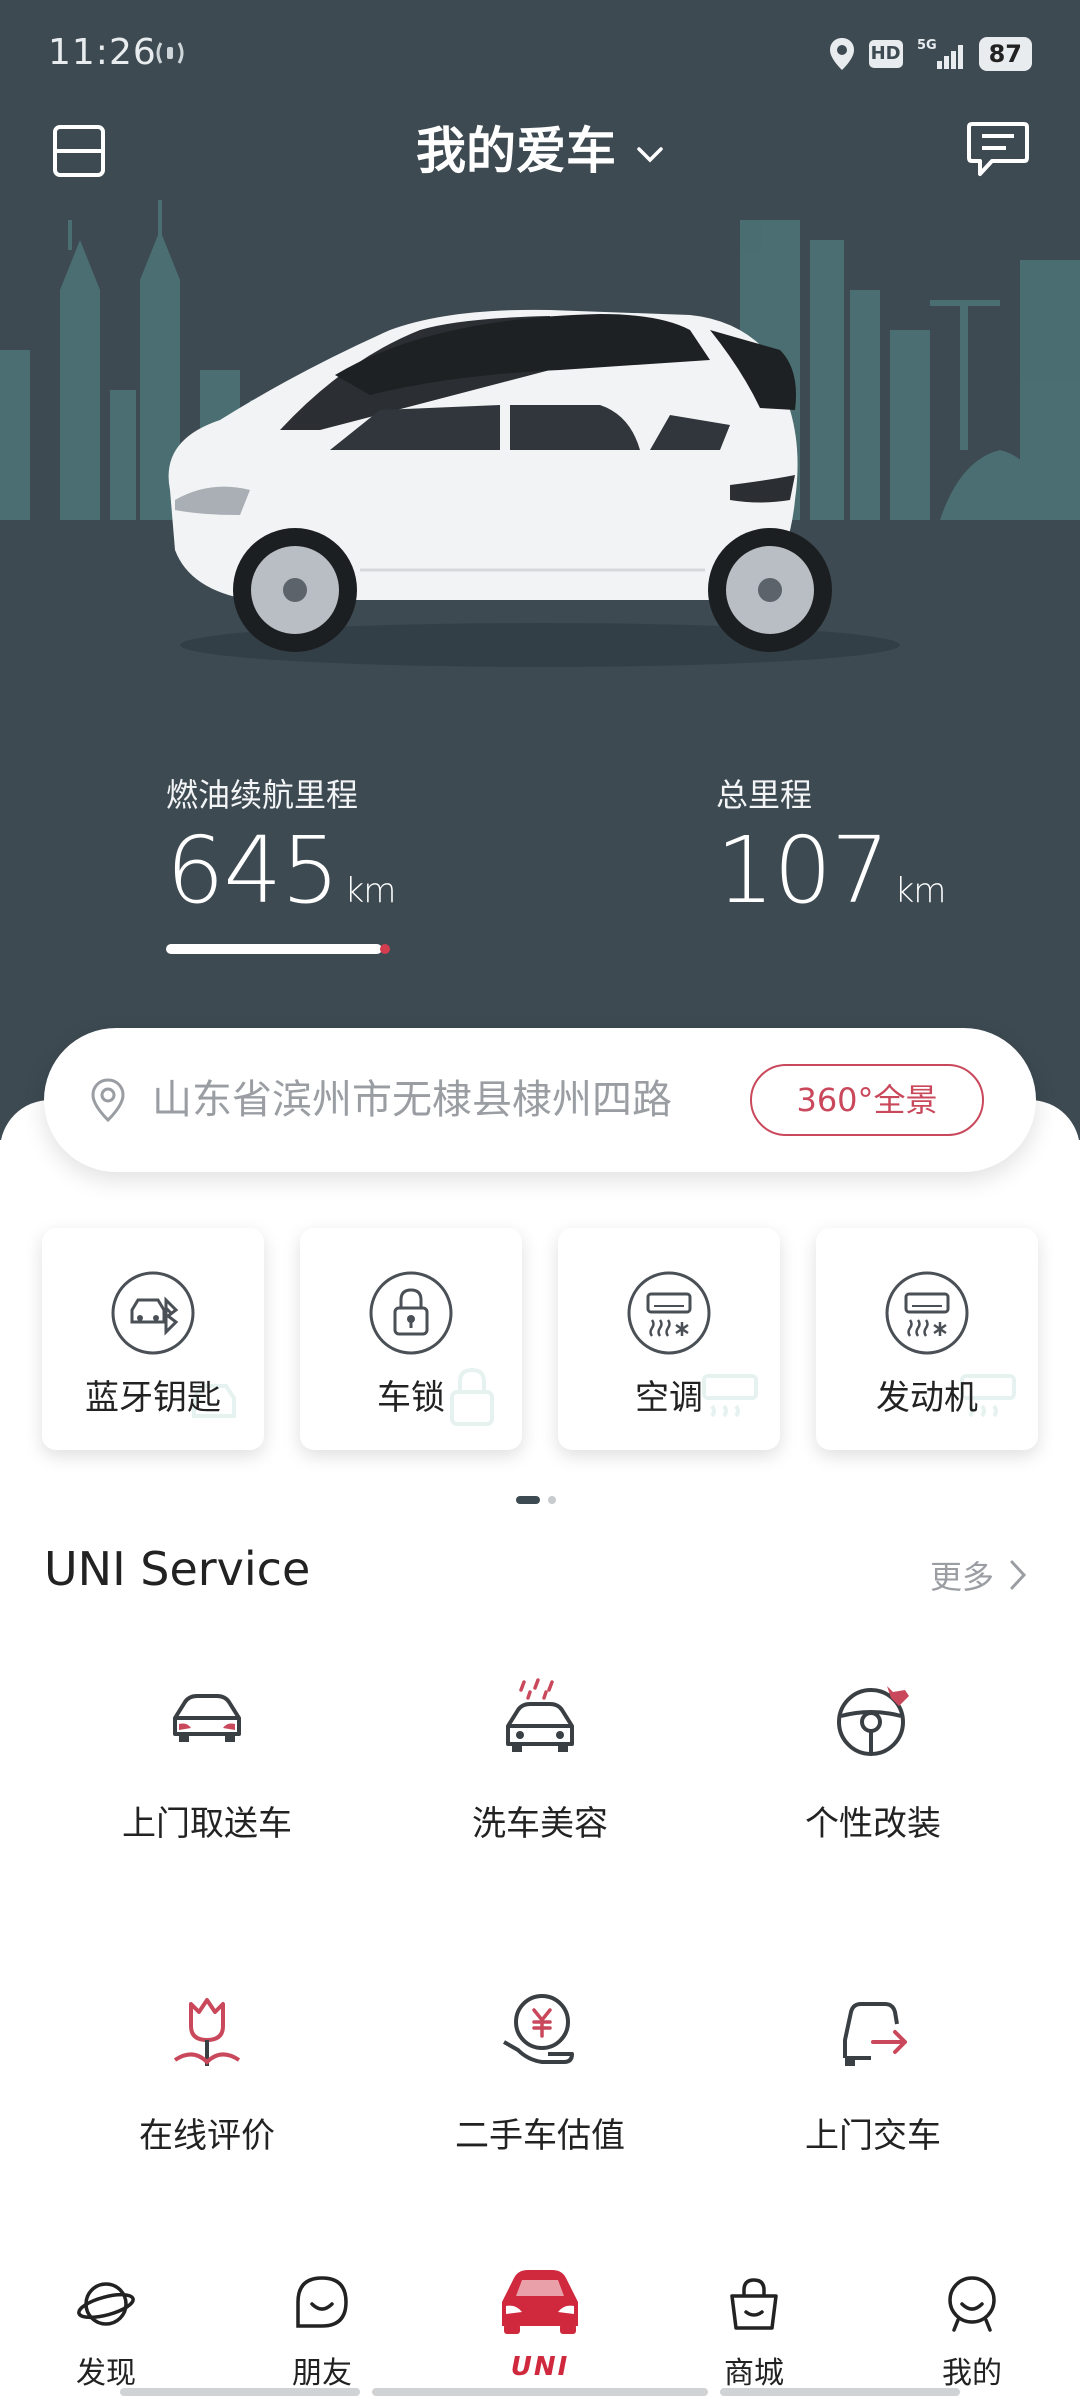 The image size is (1080, 2400). Describe the element at coordinates (411, 1398) in the screenshot. I see `control-label: 车锁` at that location.